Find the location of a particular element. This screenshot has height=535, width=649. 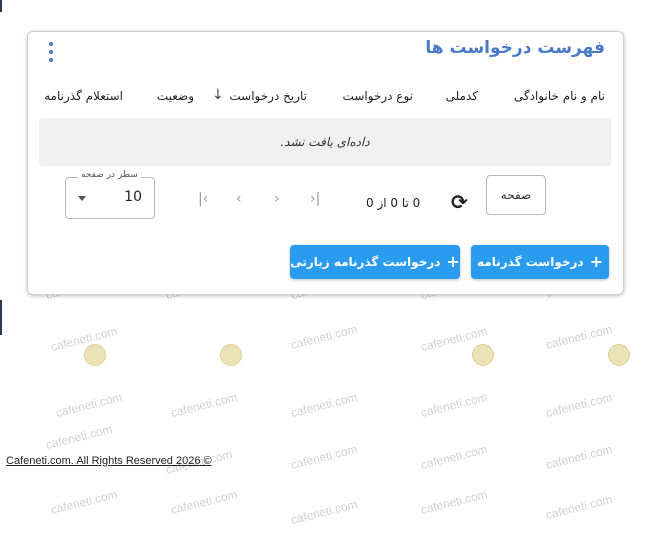

rows-per-page-label: سطر در صفحه is located at coordinates (109, 175).